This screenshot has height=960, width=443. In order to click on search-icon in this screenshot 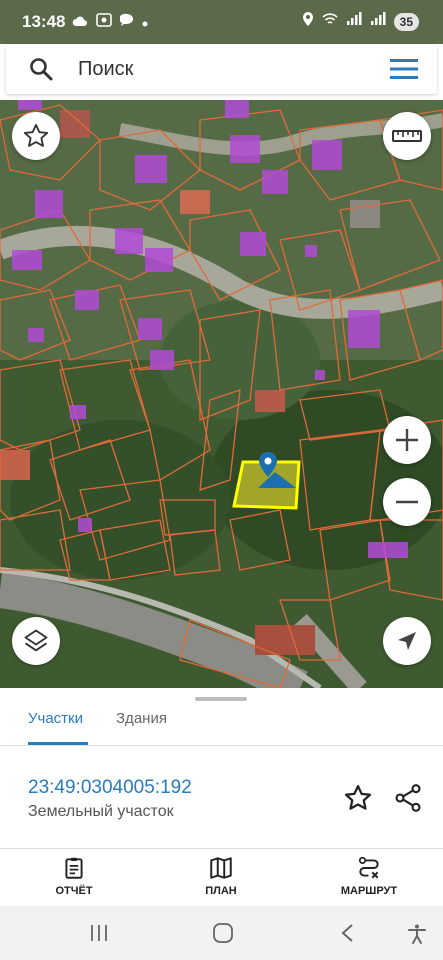, I will do `click(41, 69)`.